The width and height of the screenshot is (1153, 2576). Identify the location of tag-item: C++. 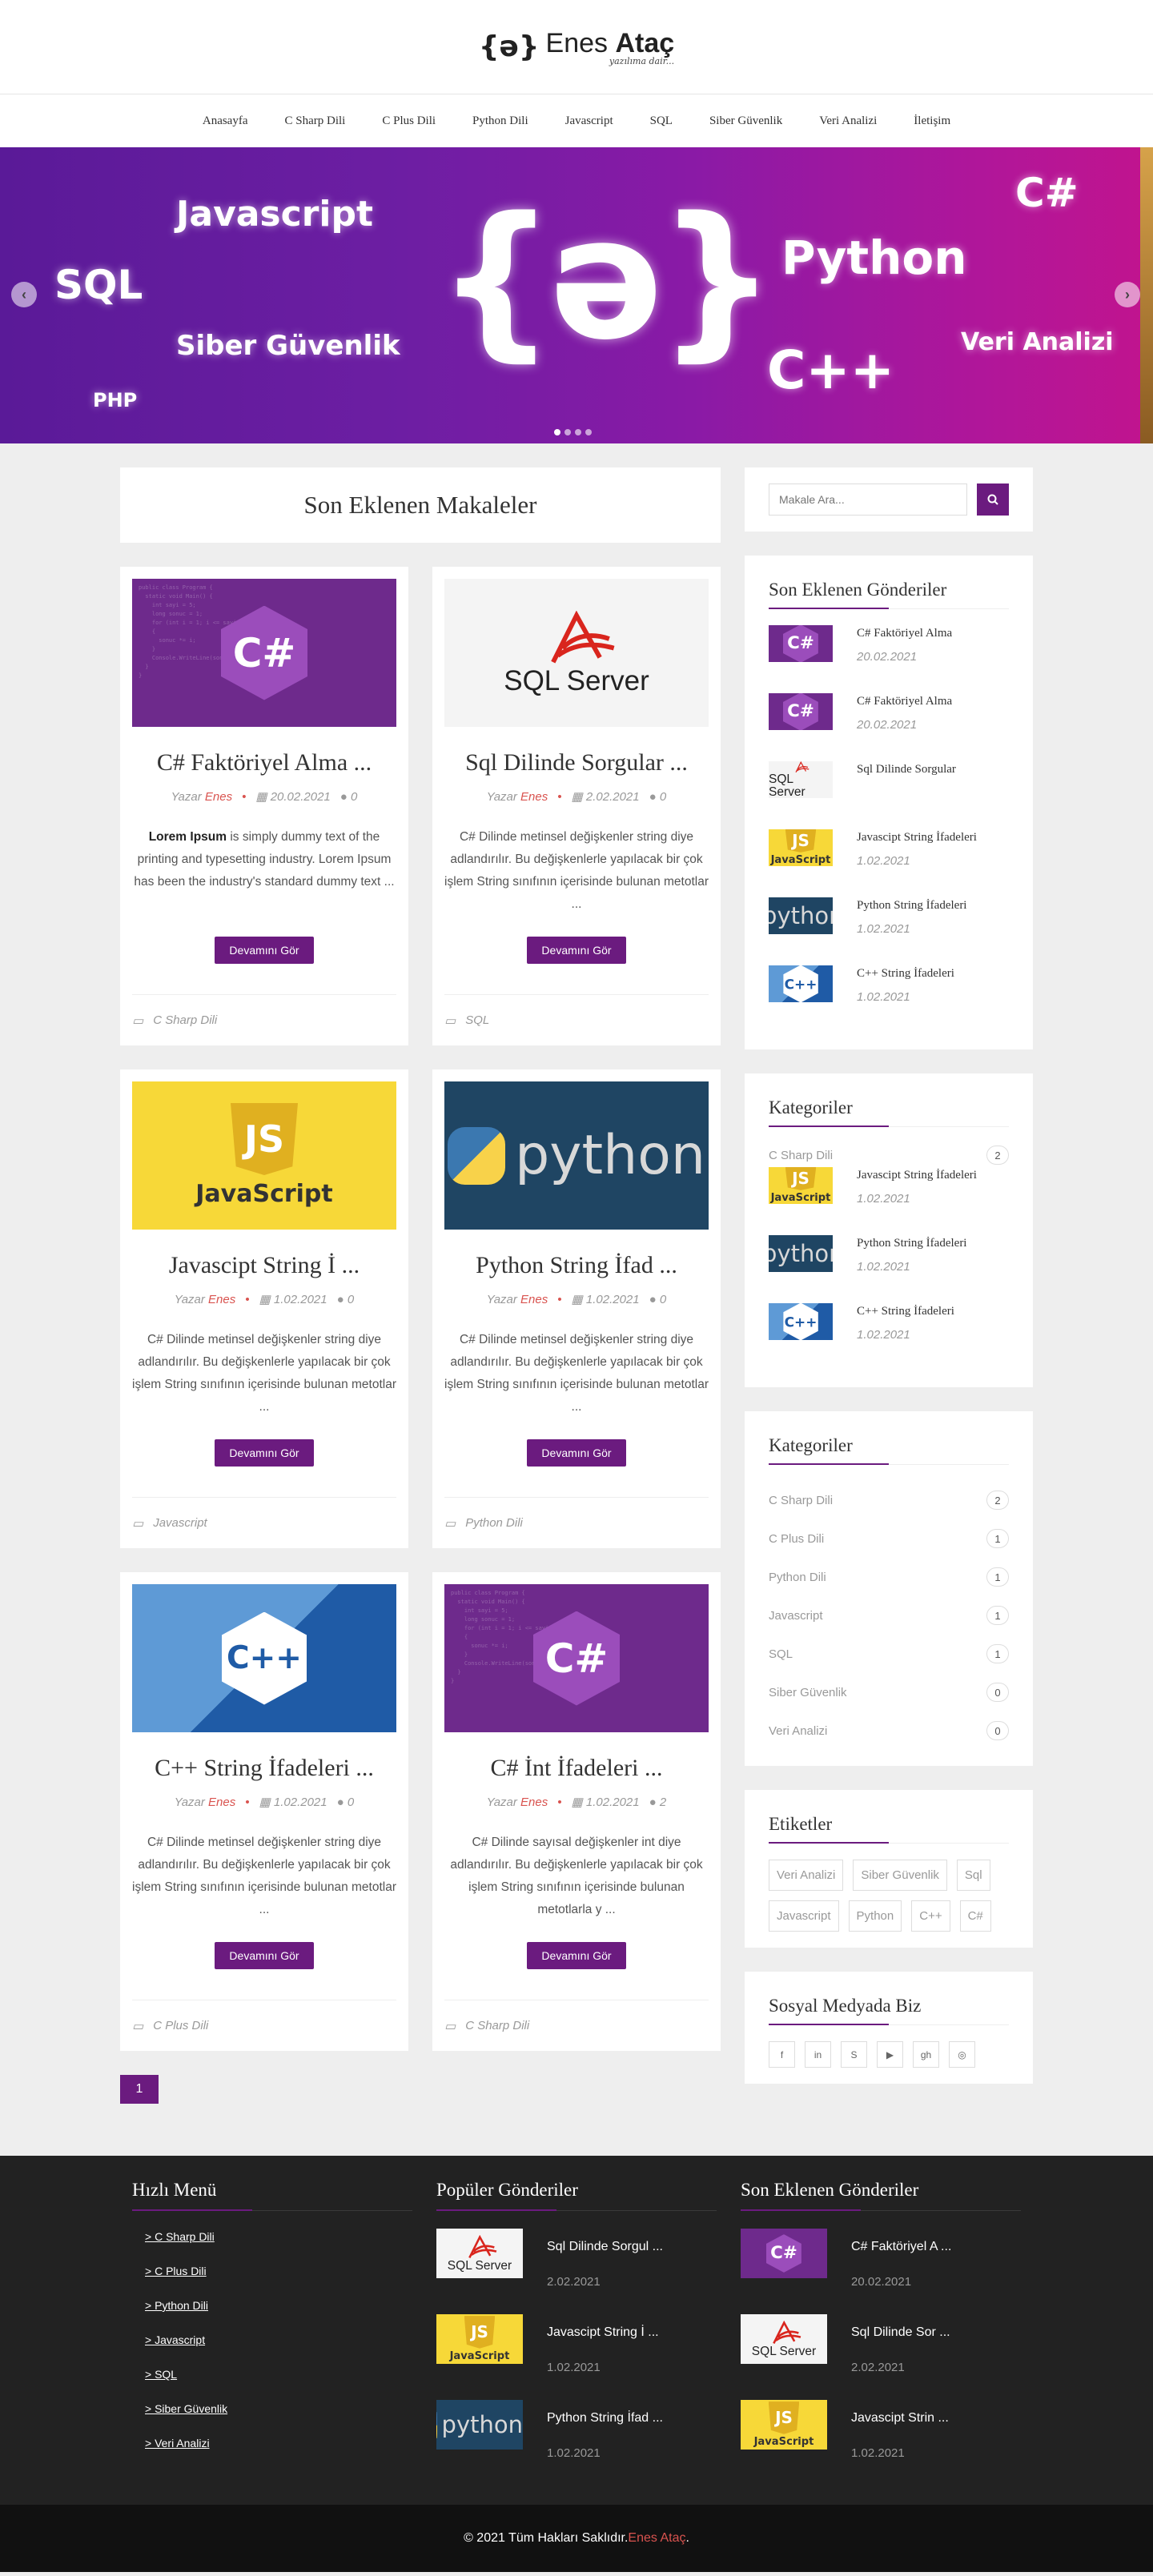
(930, 1916).